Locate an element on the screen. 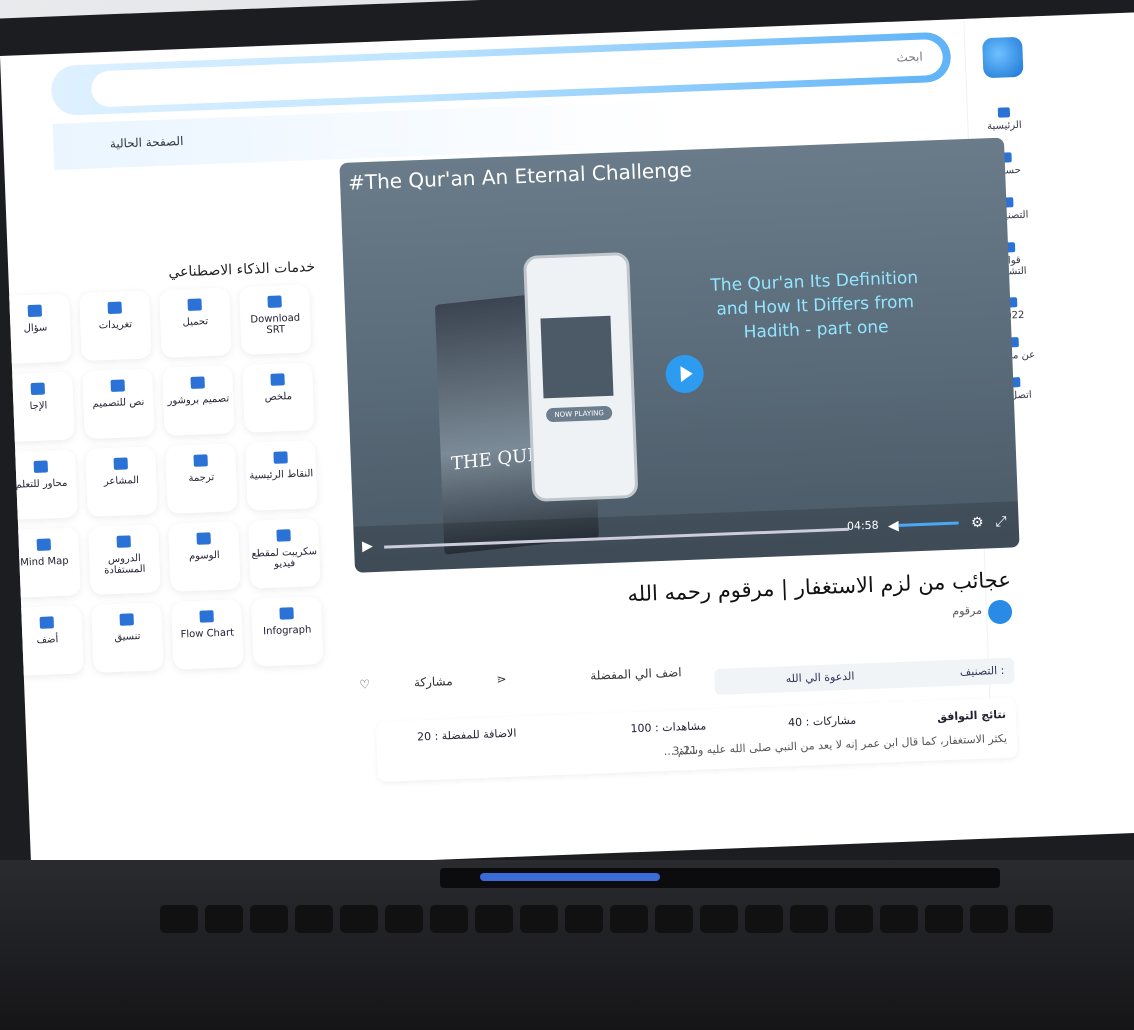 This screenshot has width=1134, height=1030. plus-icon is located at coordinates (47, 622).